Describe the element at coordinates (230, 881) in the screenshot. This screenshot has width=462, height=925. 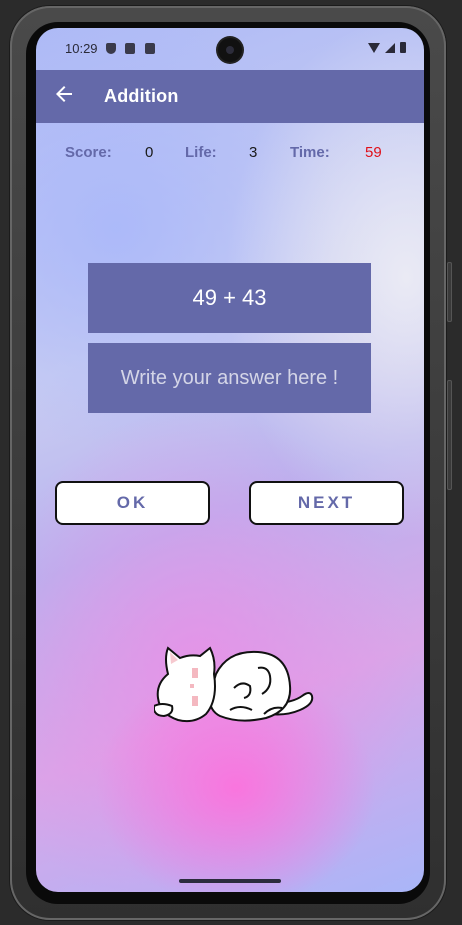
I see `gesture-nav-handle` at that location.